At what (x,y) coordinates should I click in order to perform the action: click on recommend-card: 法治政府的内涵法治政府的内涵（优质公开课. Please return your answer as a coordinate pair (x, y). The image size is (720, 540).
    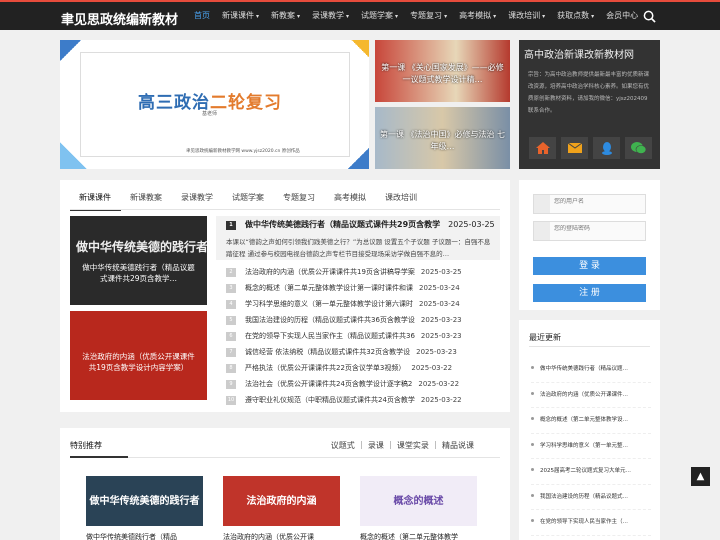
    Looking at the image, I should click on (281, 508).